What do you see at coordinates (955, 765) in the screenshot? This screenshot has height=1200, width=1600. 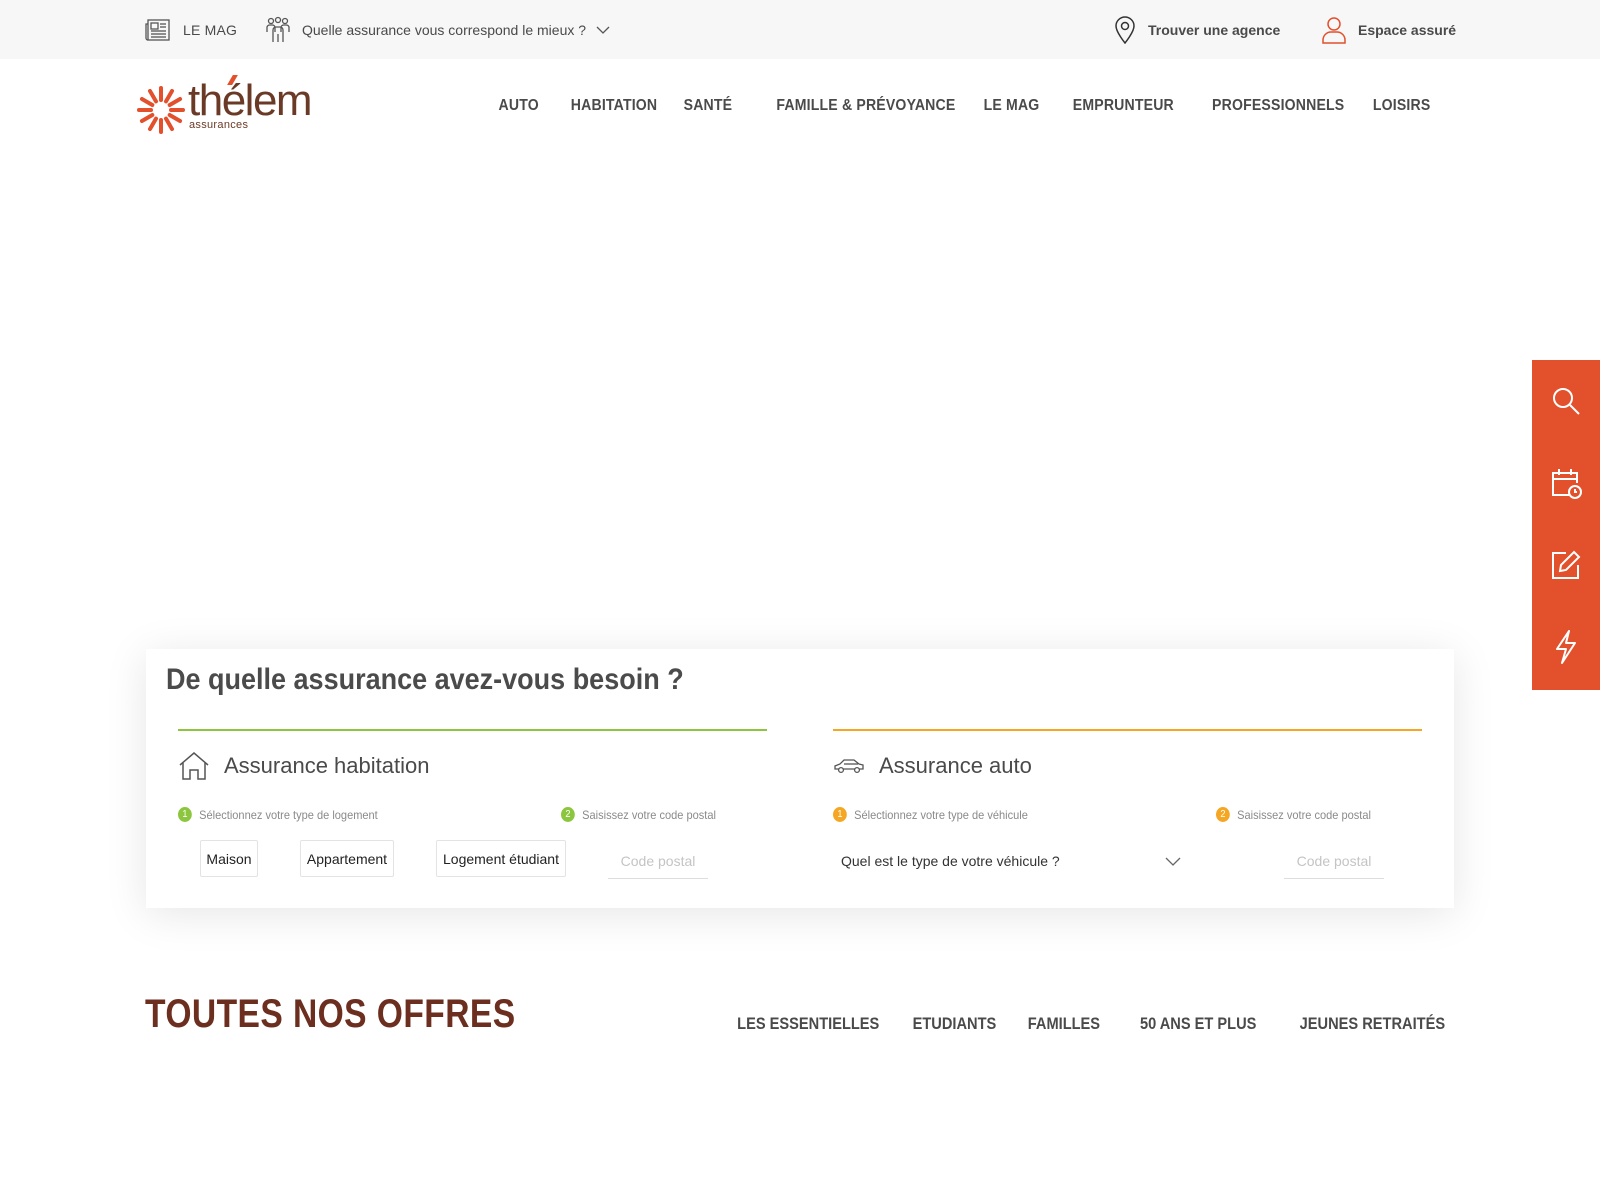 I see `auto-title-label: Assurance auto` at bounding box center [955, 765].